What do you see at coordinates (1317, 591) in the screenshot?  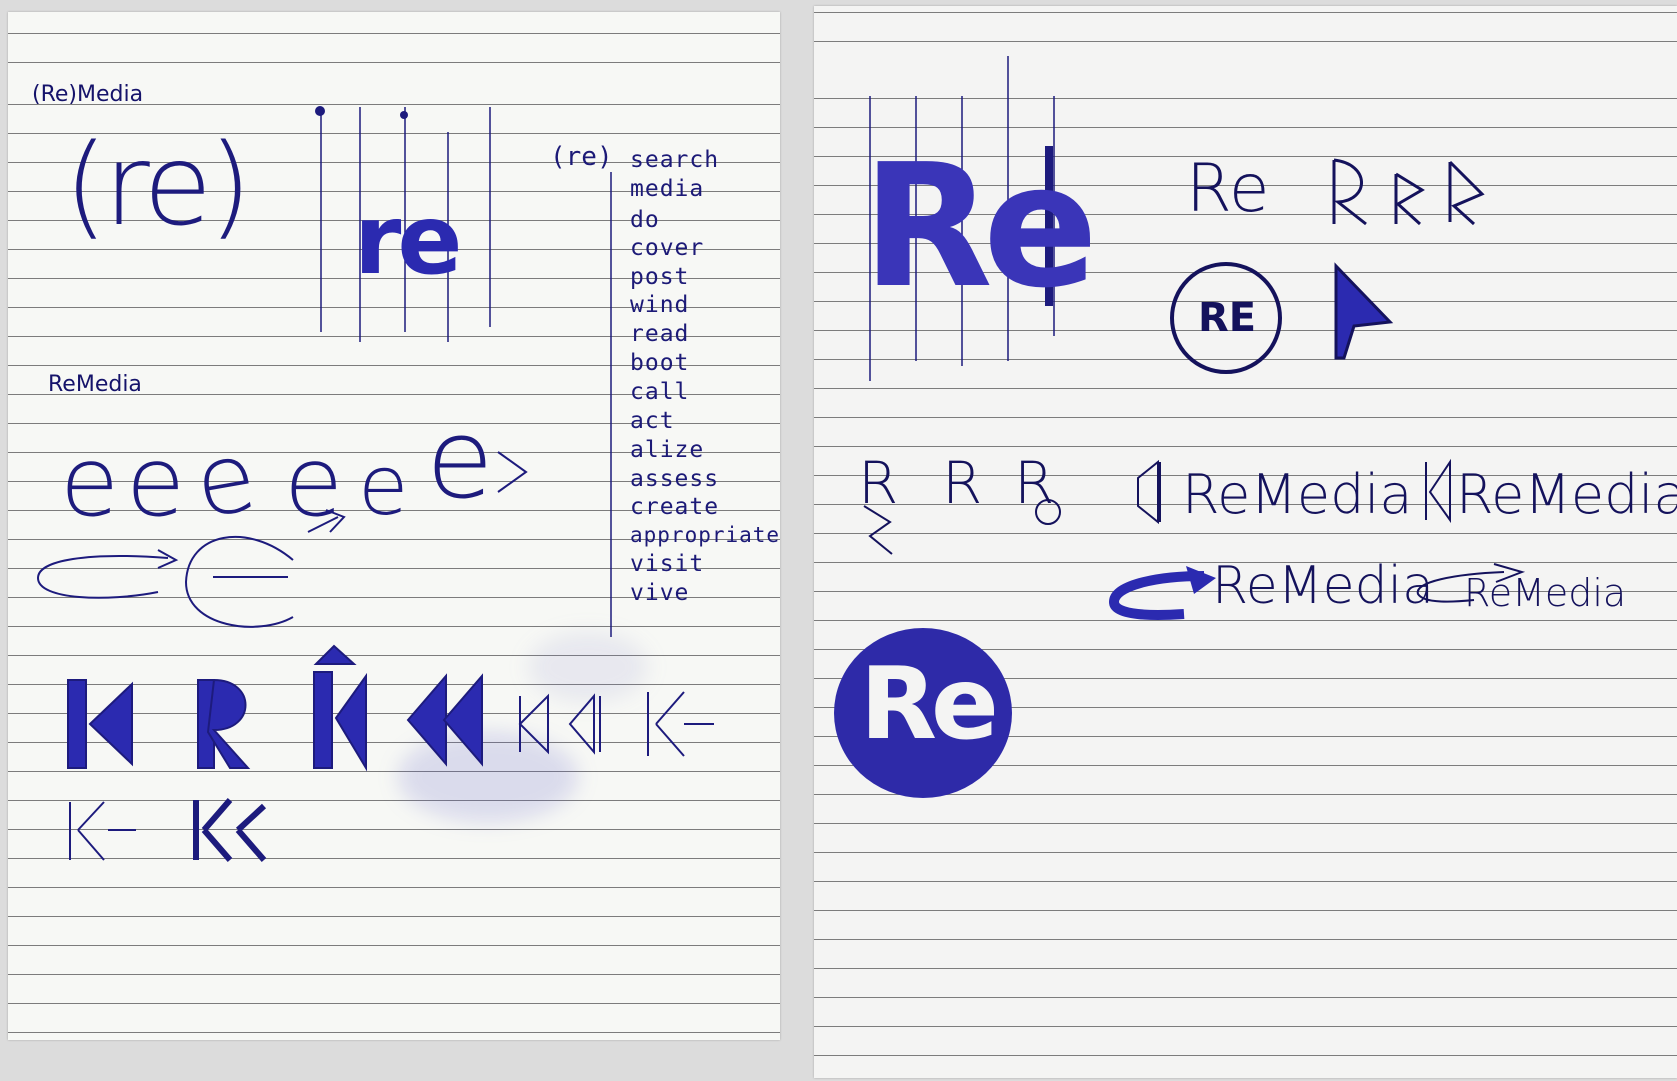 I see `curved-arrow-marks` at bounding box center [1317, 591].